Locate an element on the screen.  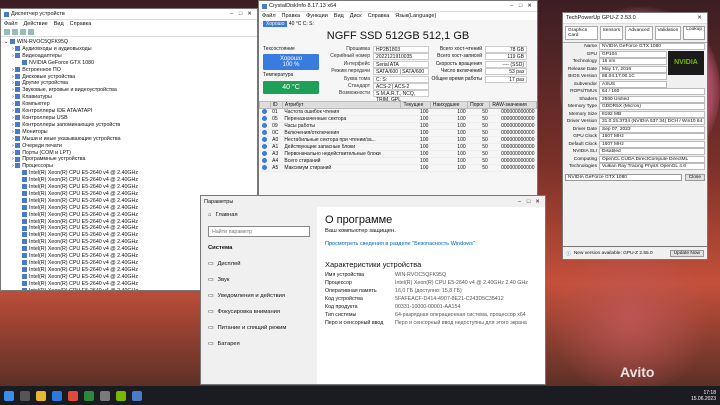
tree-item: › Процессоры is located at coordinates (129, 166).